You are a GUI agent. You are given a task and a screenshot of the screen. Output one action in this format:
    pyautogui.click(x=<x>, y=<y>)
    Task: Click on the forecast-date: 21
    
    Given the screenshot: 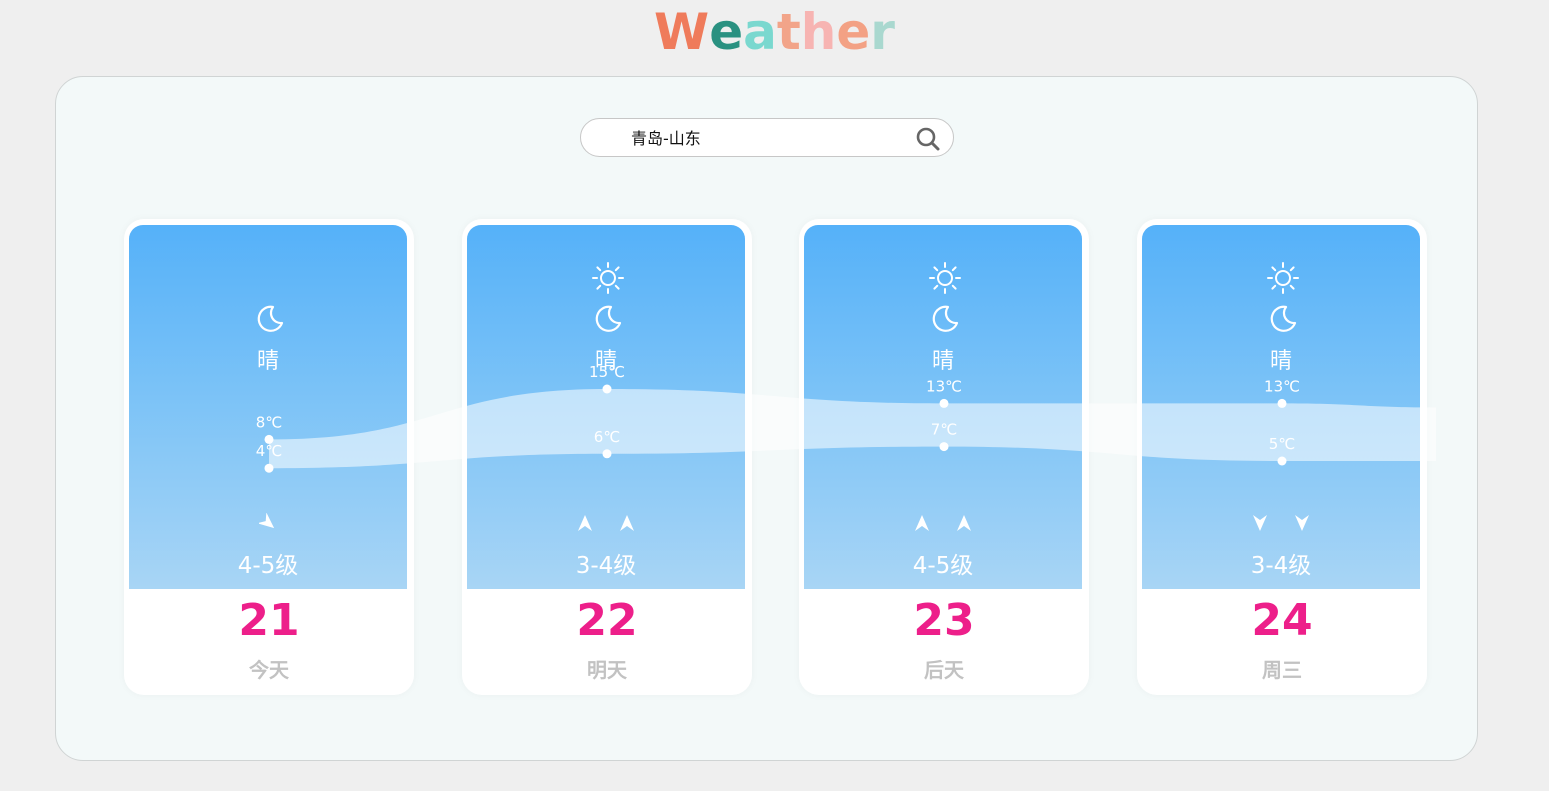 What is the action you would take?
    pyautogui.click(x=269, y=620)
    